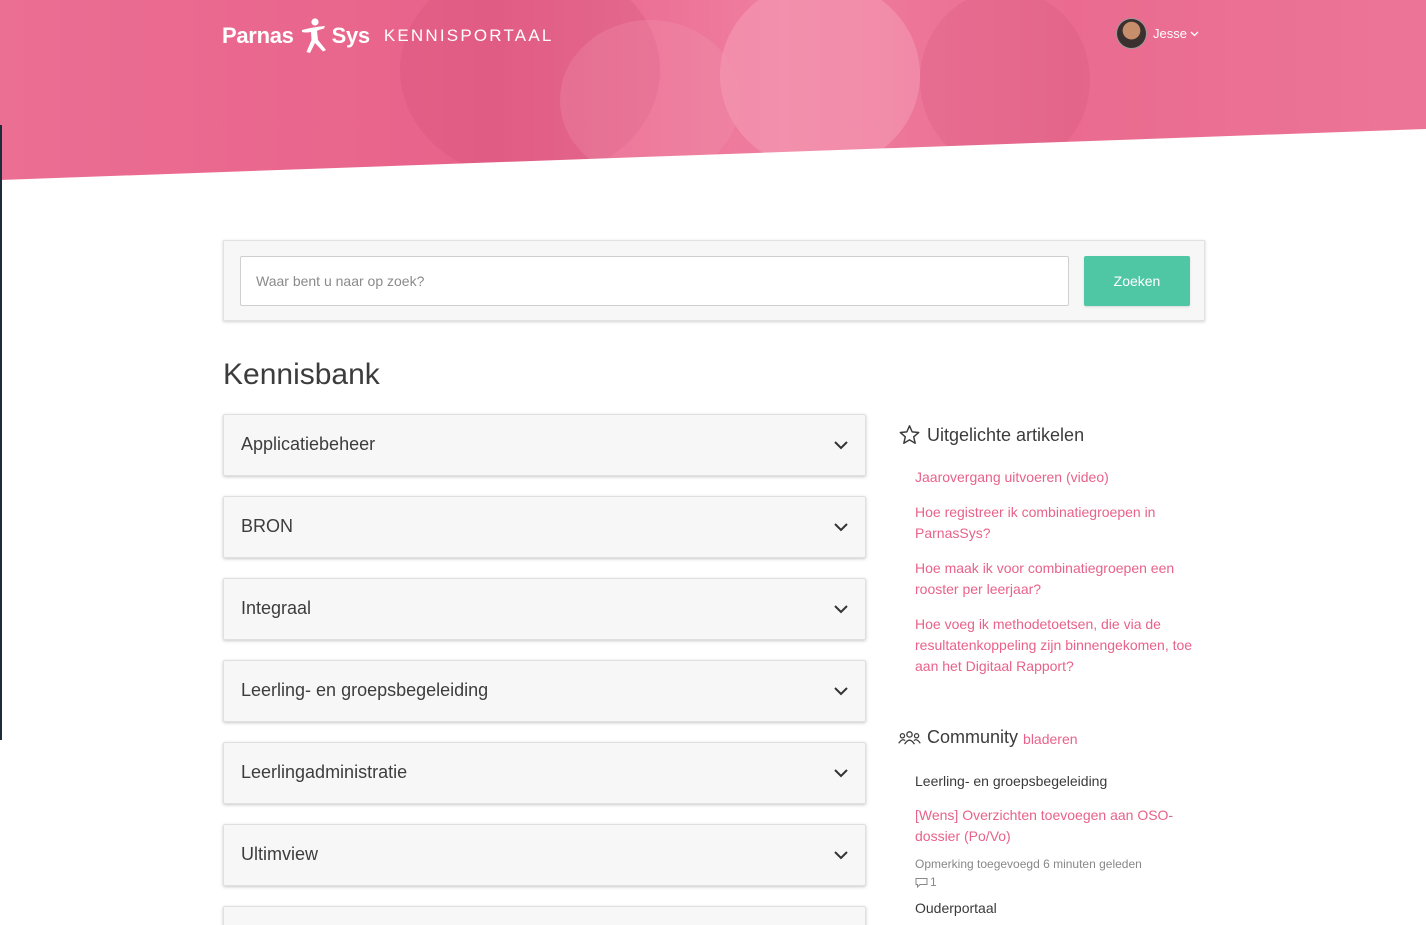 This screenshot has width=1426, height=925. I want to click on category-label: Ultimview, so click(280, 854).